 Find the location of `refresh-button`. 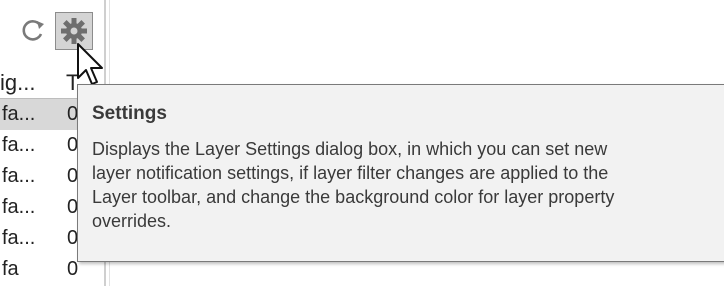

refresh-button is located at coordinates (33, 31).